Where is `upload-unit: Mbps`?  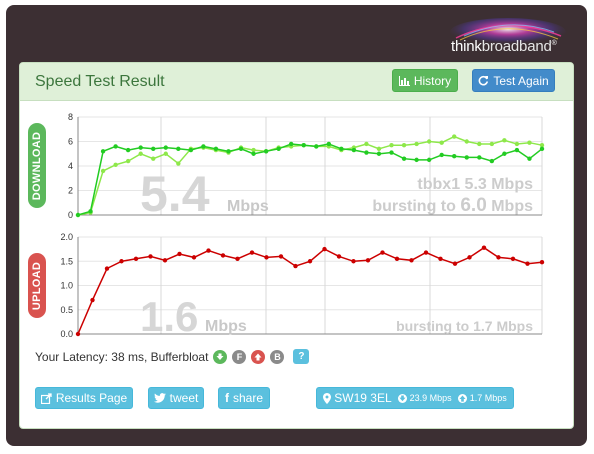 upload-unit: Mbps is located at coordinates (226, 326).